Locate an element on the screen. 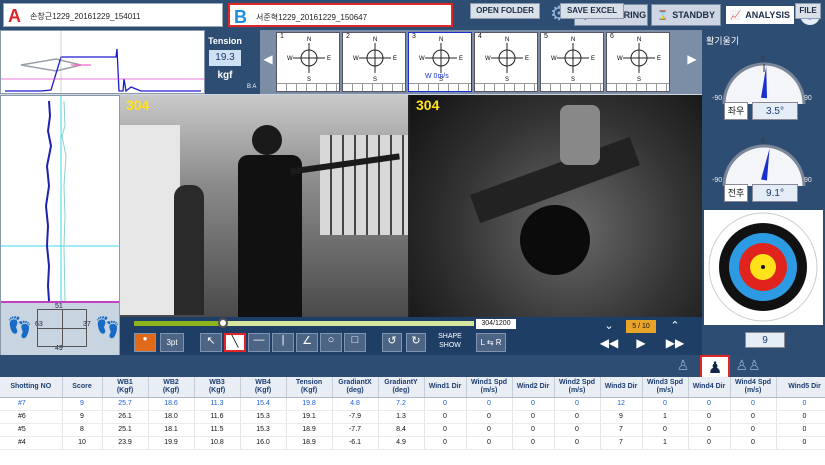 This screenshot has width=825, height=465. session-b-name: 서준혁1229_20161229_150647 is located at coordinates (312, 17).